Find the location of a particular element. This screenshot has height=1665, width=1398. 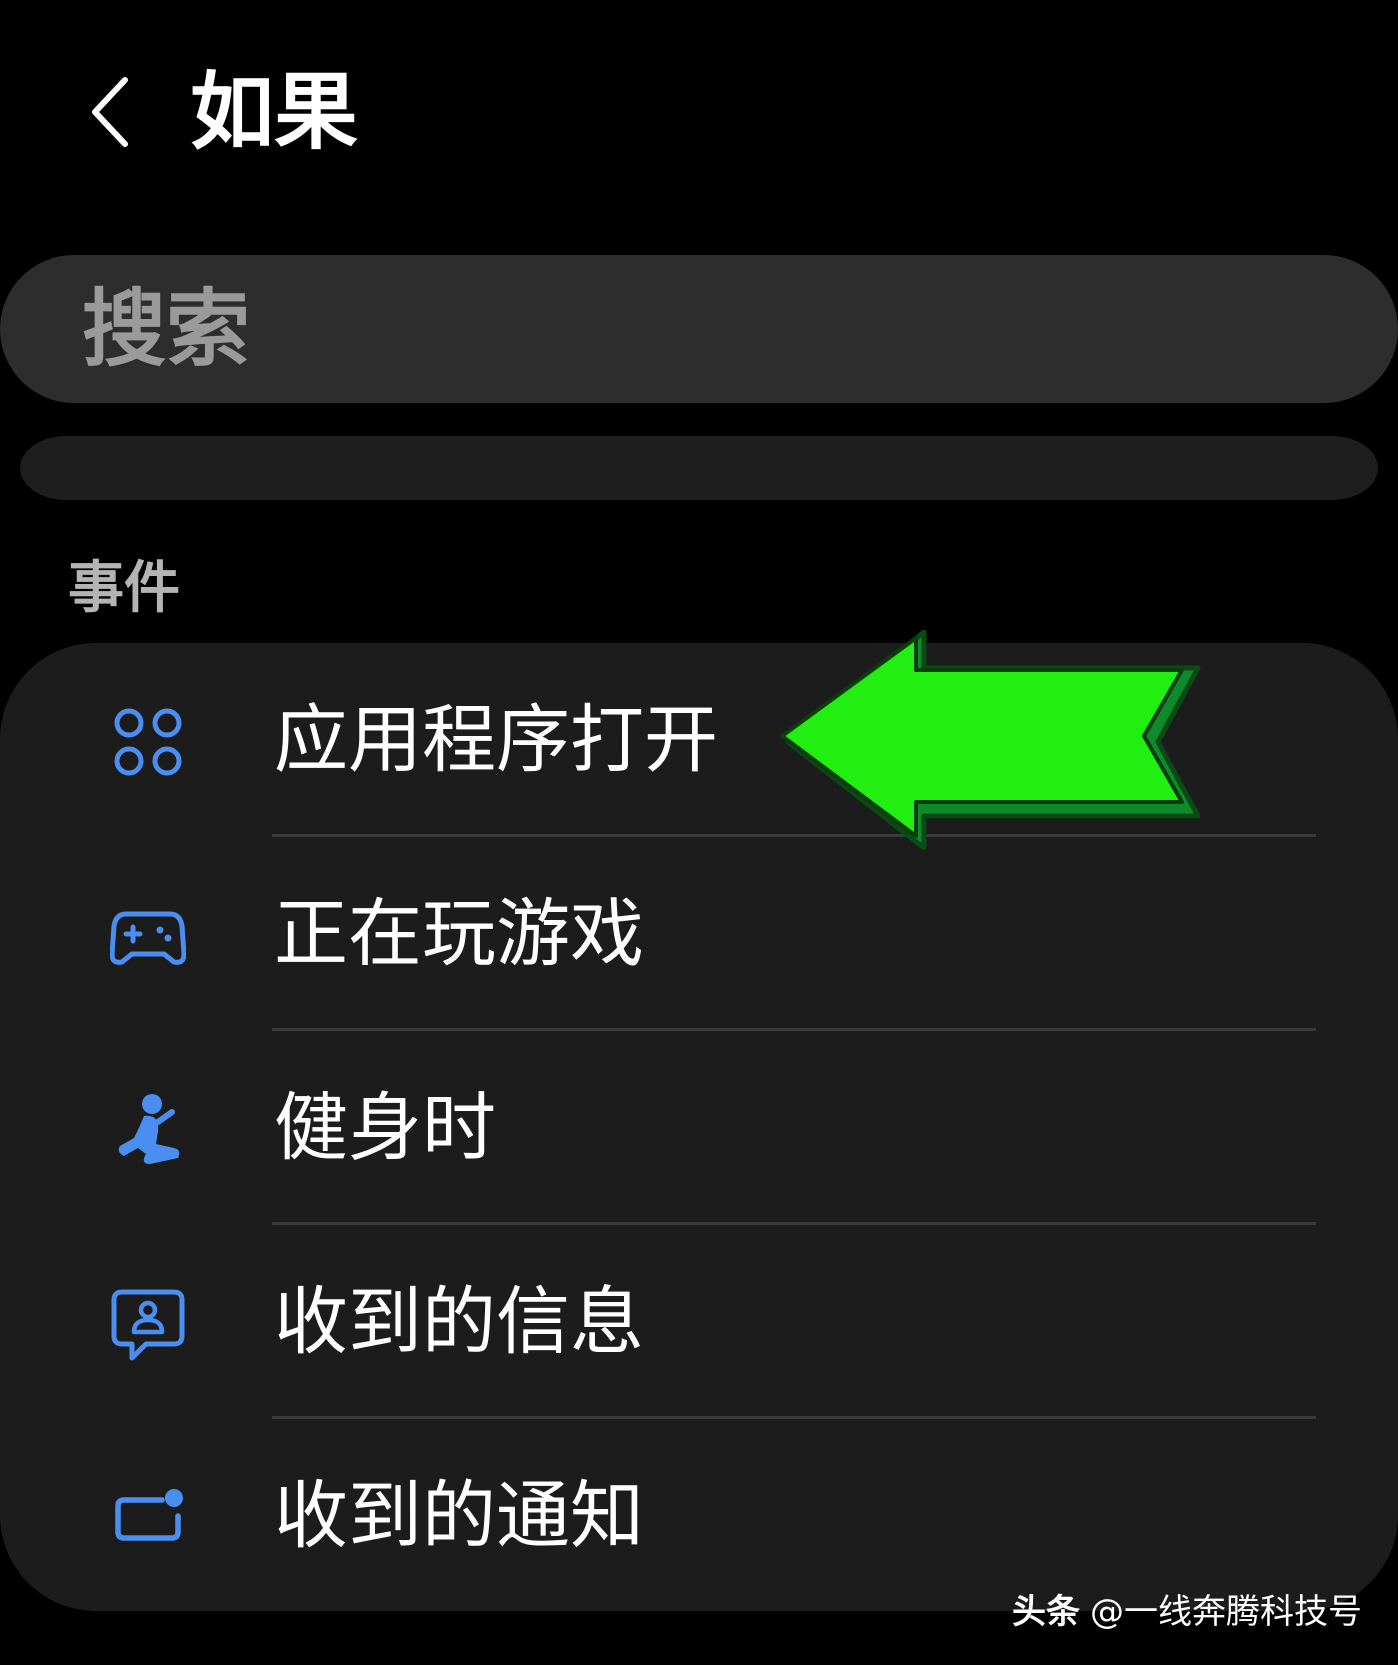

list-item-label: 收到的通知 is located at coordinates (459, 1516).